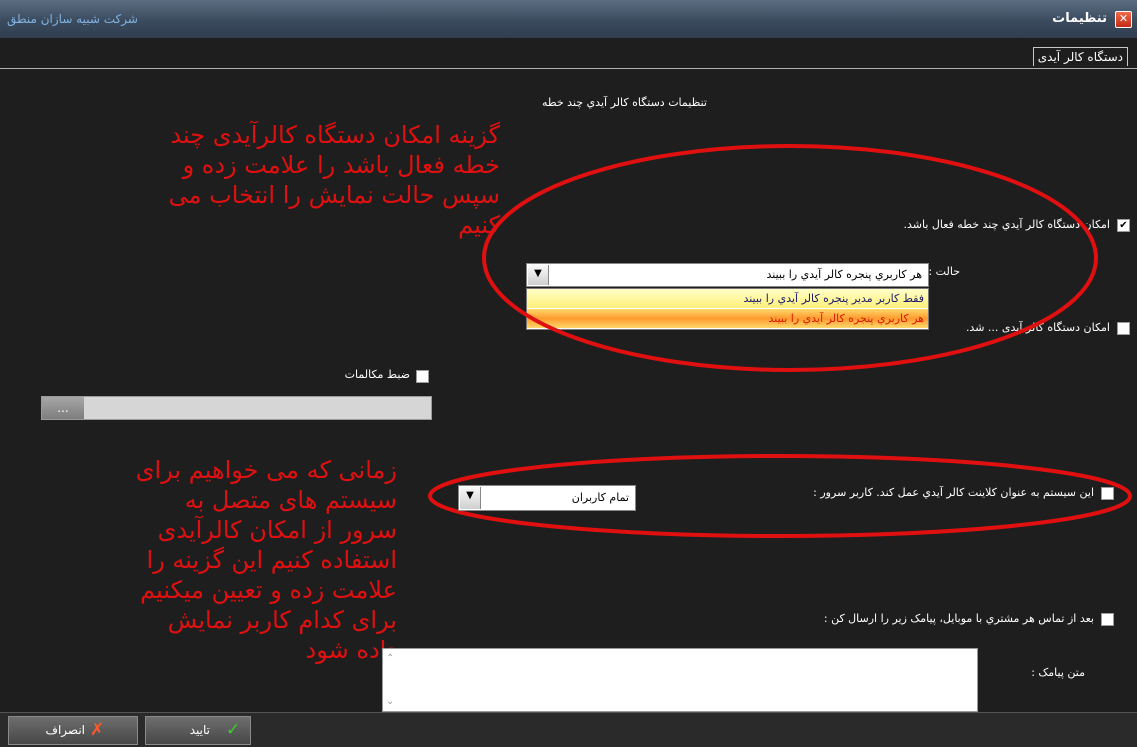  I want to click on cancel-label: انصراف, so click(65, 730).